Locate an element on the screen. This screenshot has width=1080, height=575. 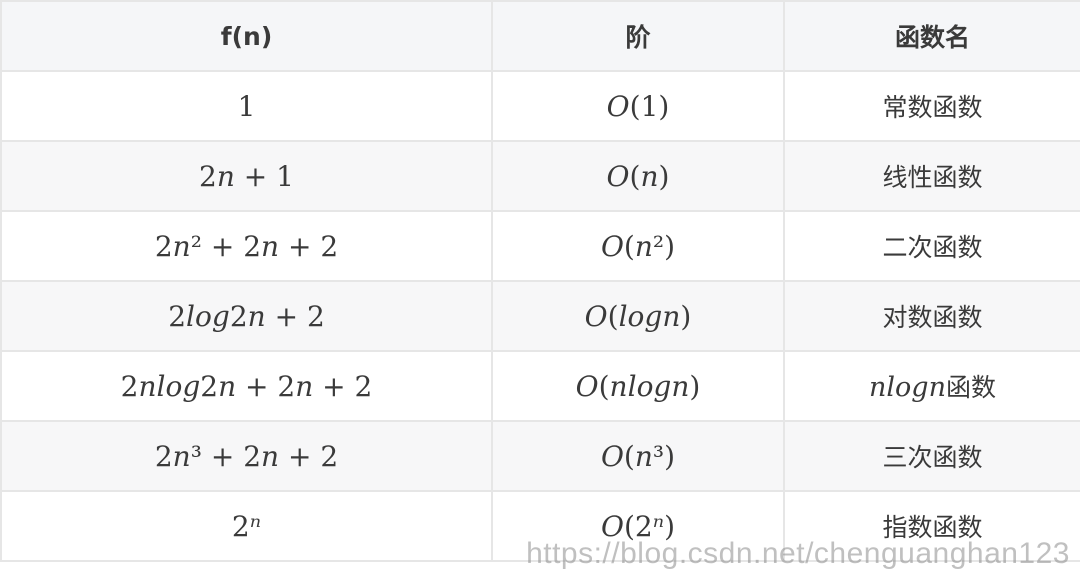
name-cell: 三次函数 is located at coordinates (931, 456).